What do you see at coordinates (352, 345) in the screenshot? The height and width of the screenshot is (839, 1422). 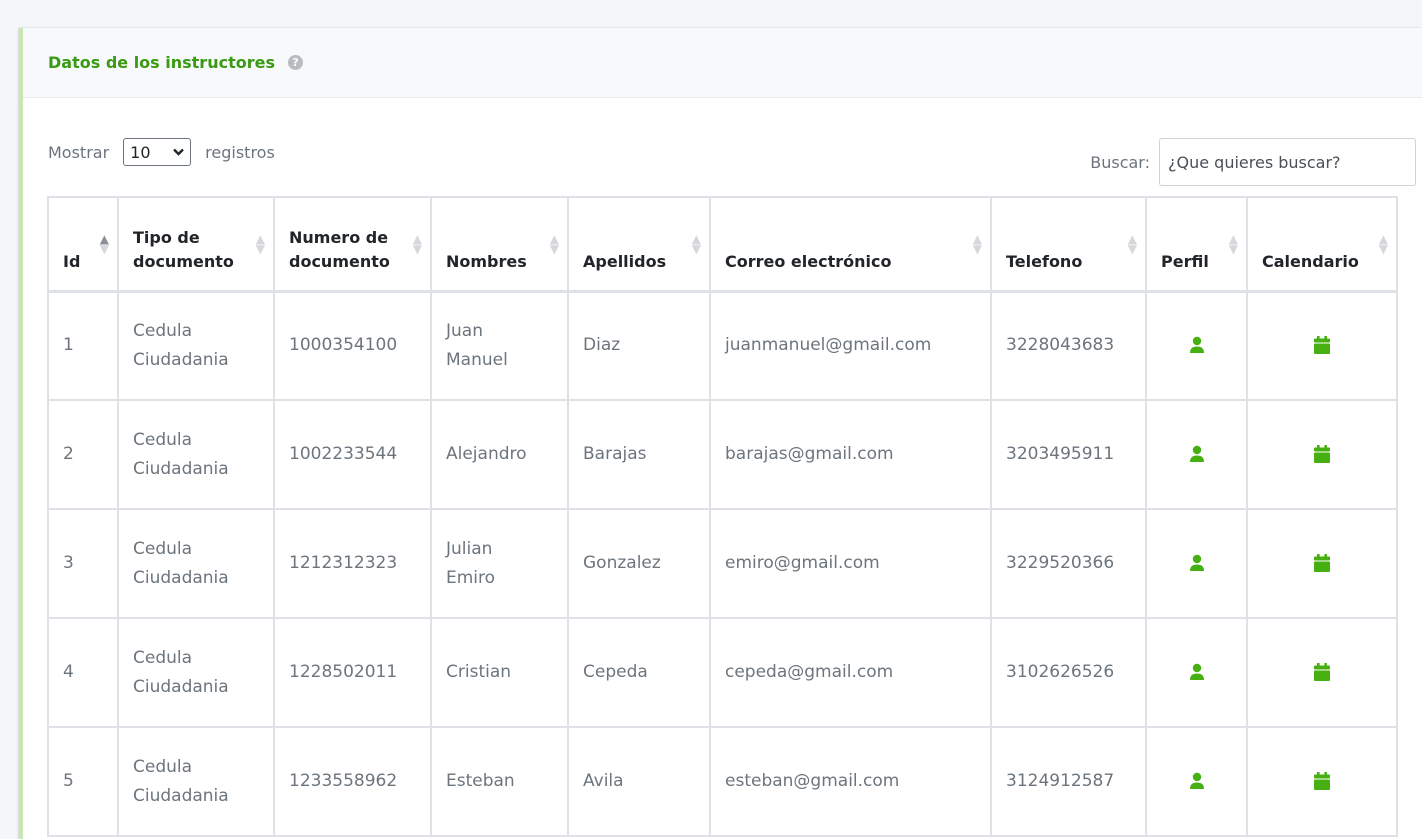 I see `cell-numero-documento: 1000354100` at bounding box center [352, 345].